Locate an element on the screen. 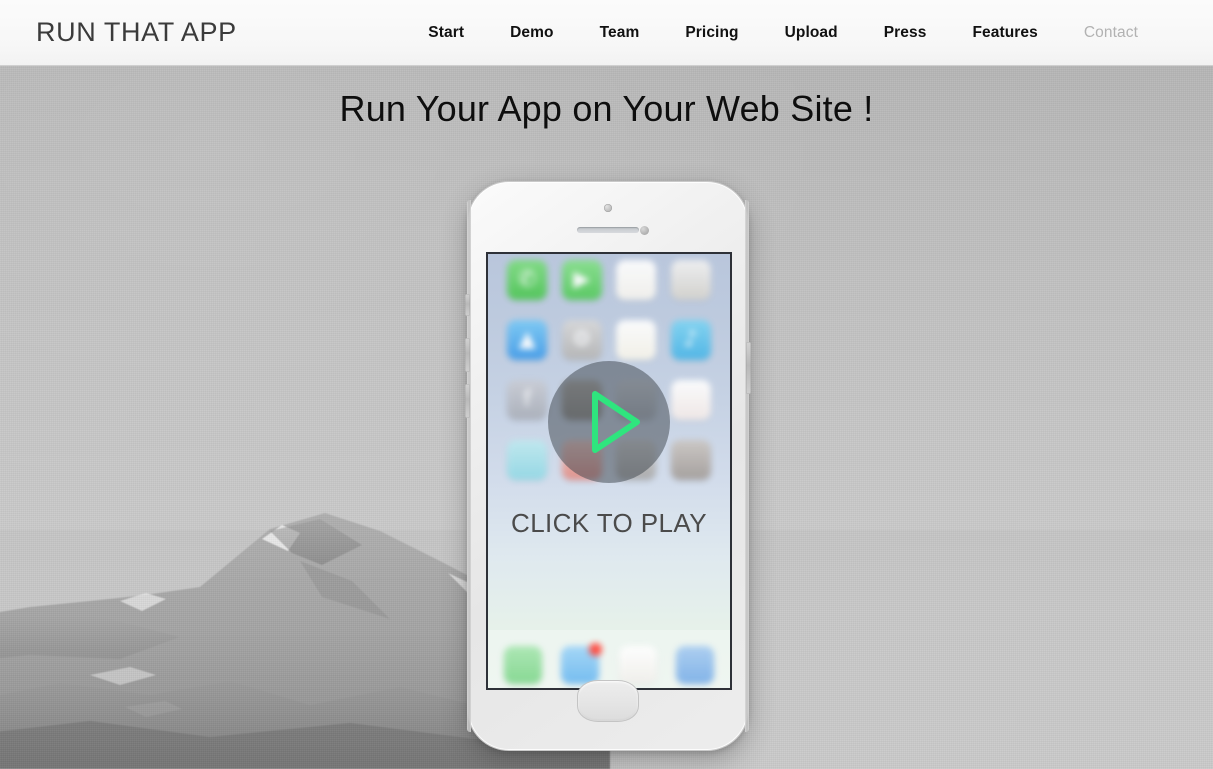  volume-up-button is located at coordinates (467, 355).